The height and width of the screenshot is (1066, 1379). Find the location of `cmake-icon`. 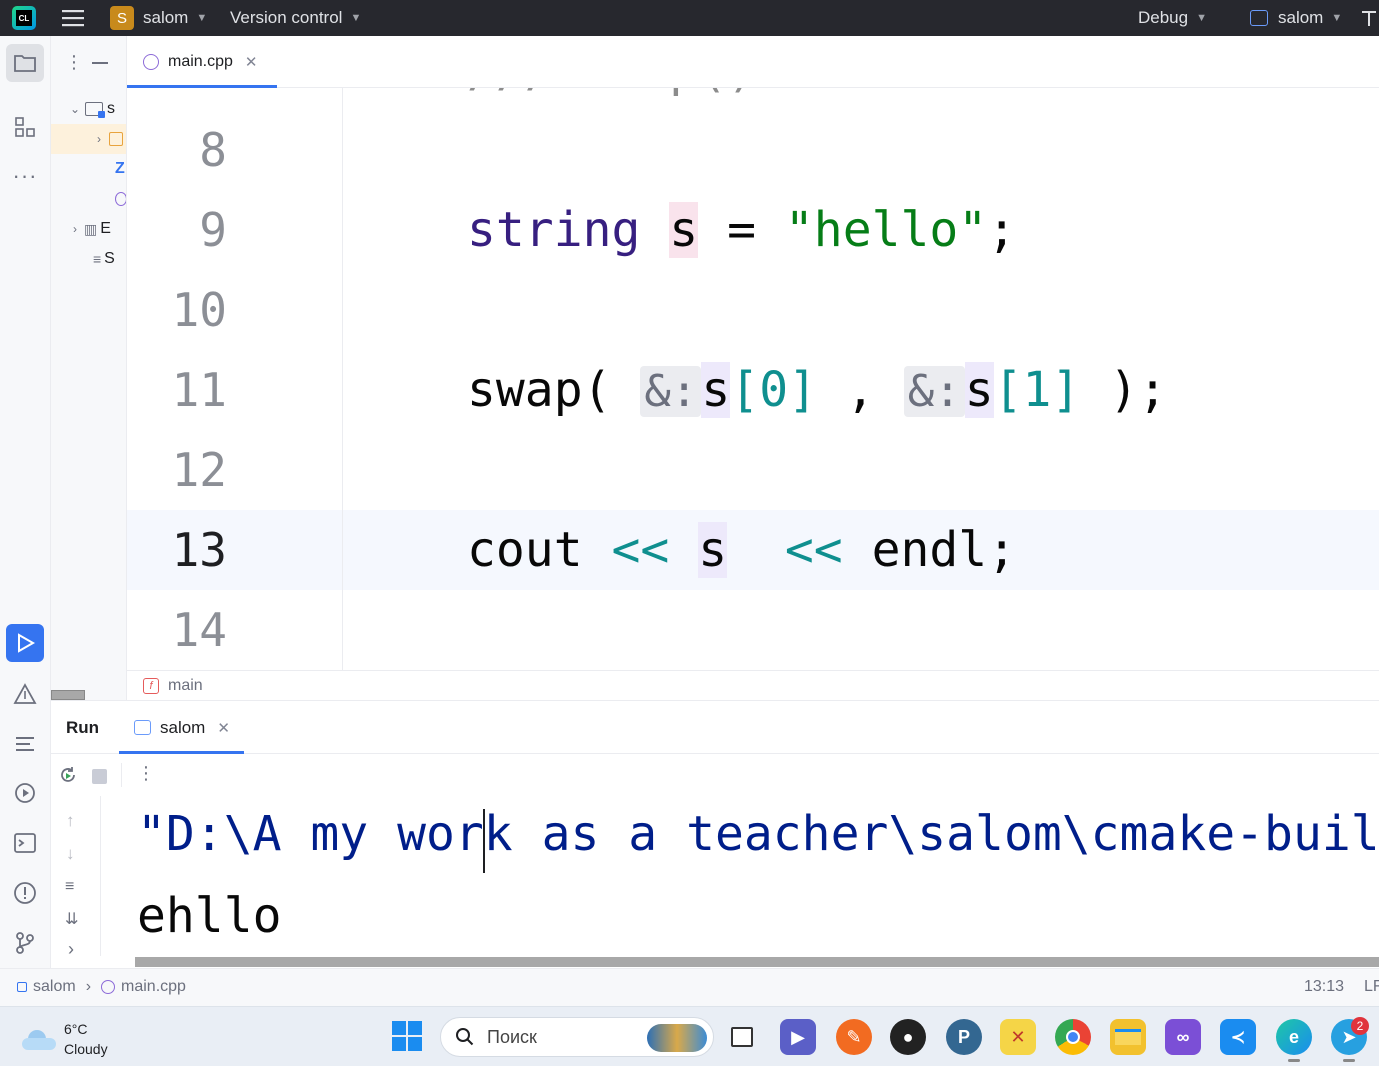

cmake-icon is located at coordinates (25, 693).